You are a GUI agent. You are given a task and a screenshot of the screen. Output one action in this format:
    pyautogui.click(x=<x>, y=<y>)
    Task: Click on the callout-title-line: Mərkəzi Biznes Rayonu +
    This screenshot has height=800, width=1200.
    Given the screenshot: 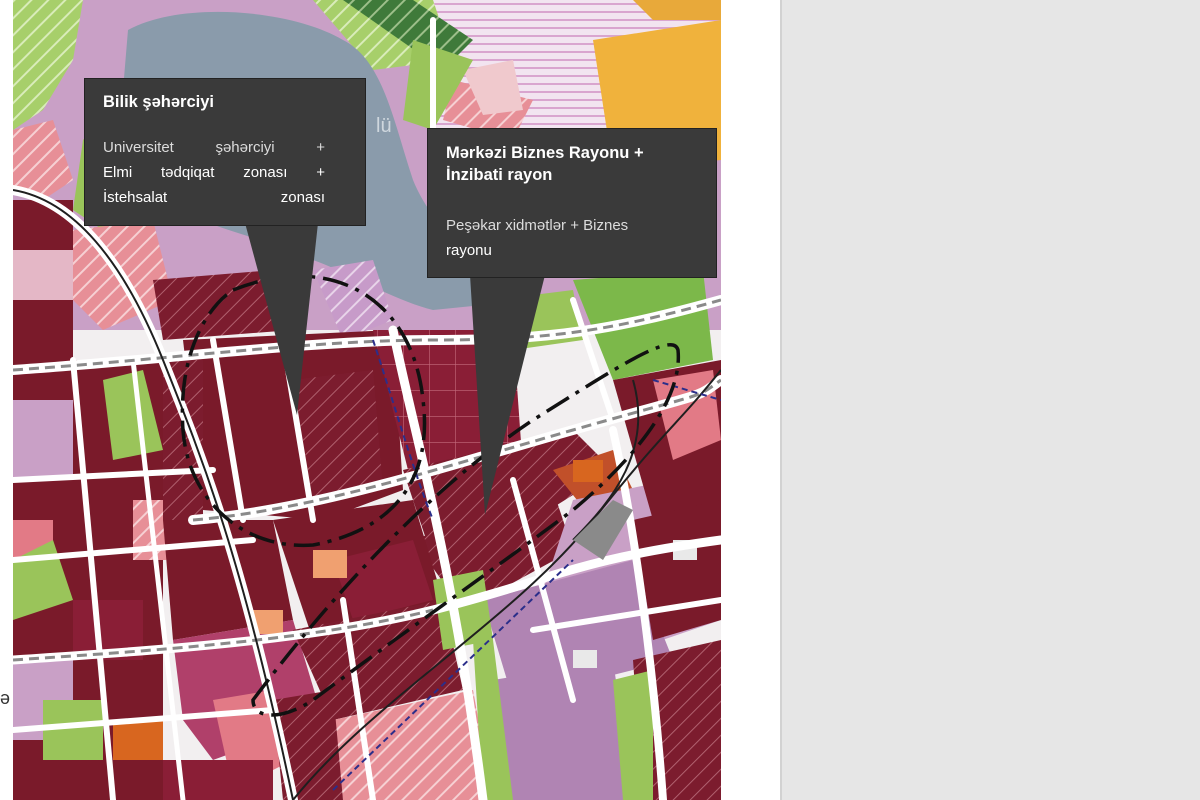 What is the action you would take?
    pyautogui.click(x=545, y=153)
    